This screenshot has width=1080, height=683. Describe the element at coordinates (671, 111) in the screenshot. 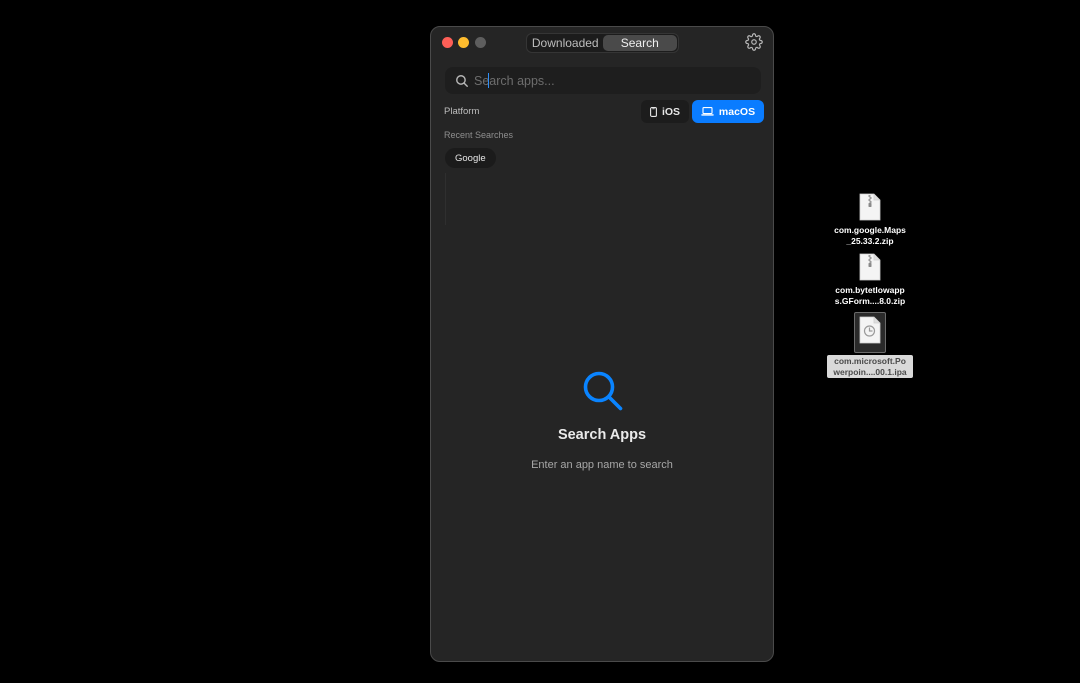

I see `platform-ios-label: iOS` at that location.